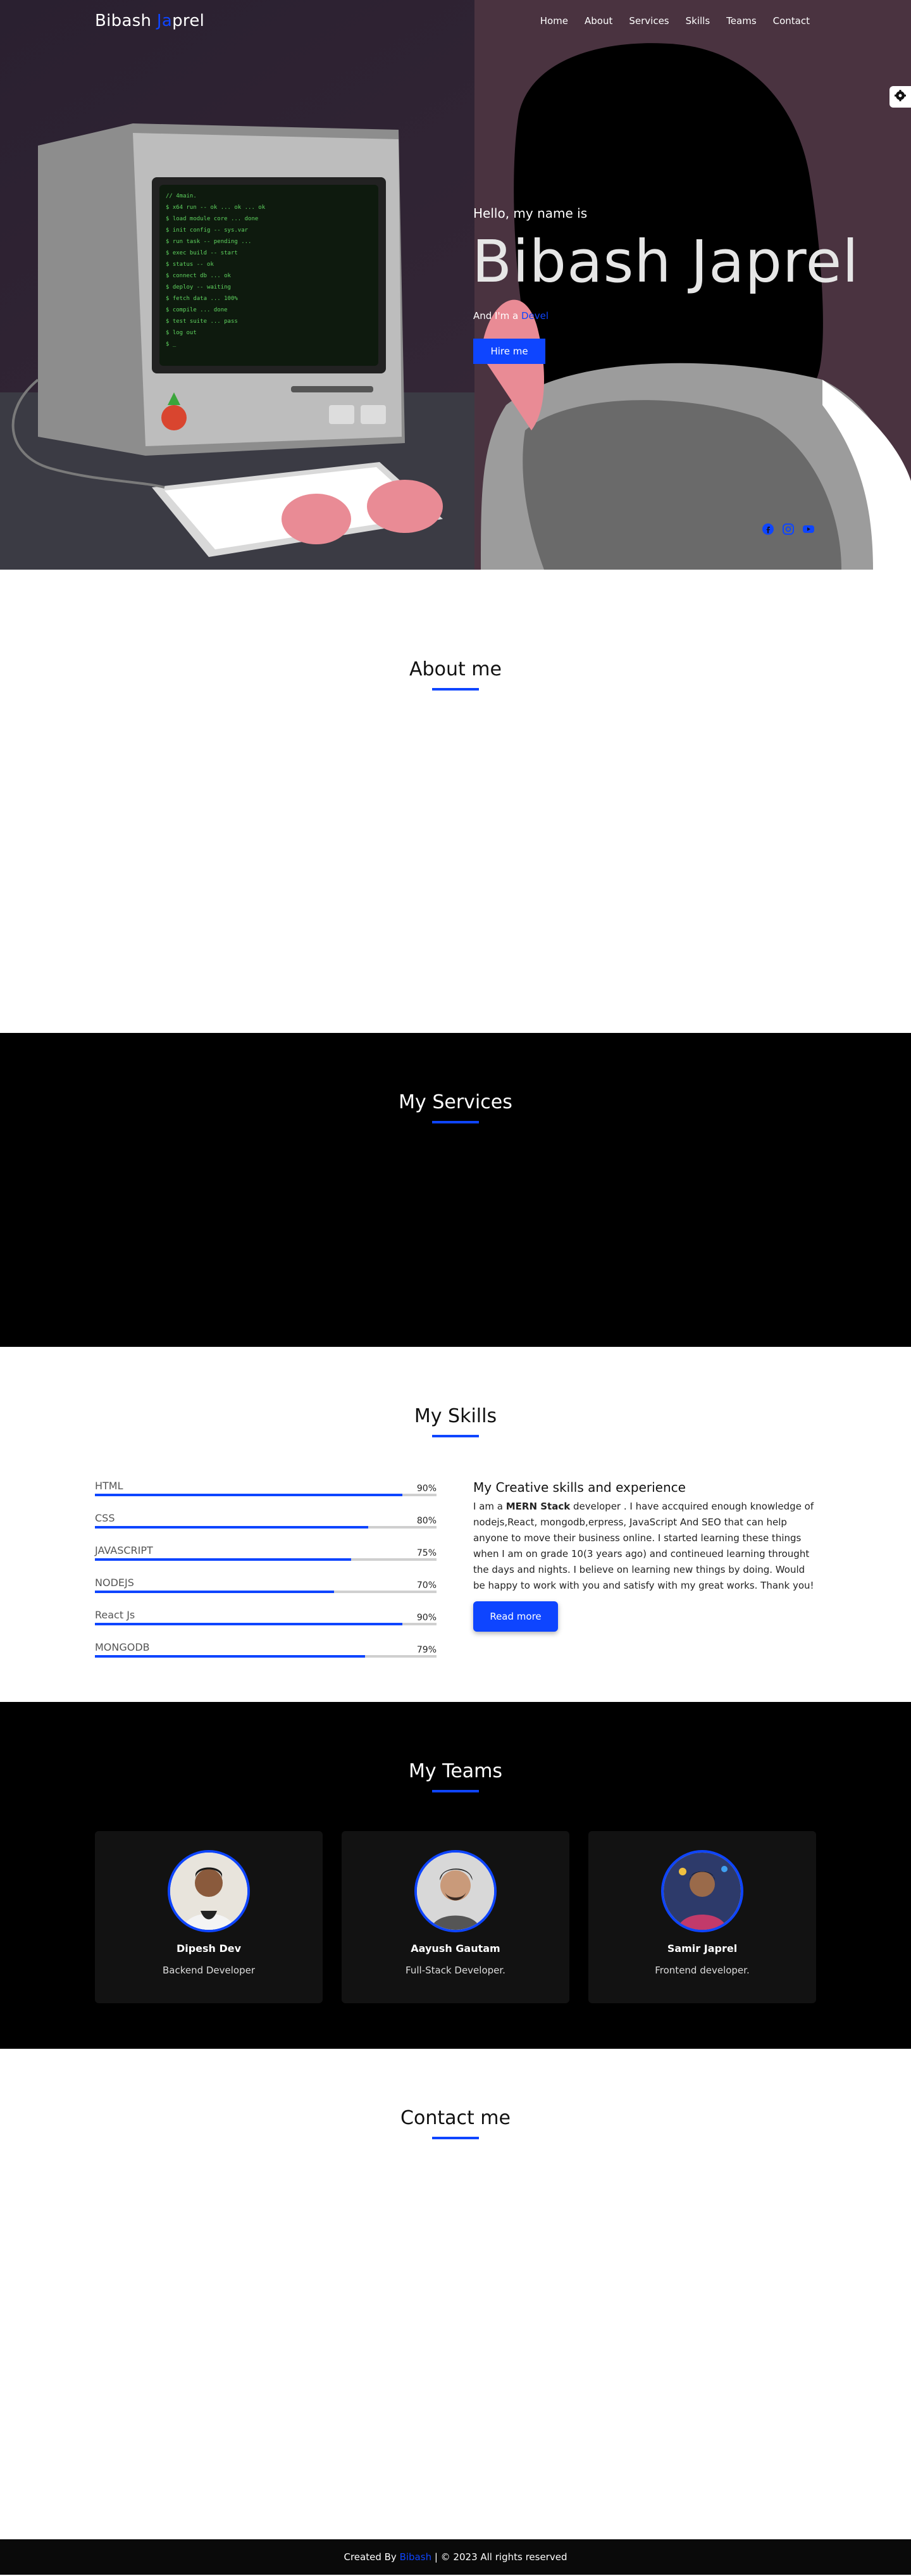 This screenshot has height=2576, width=911. What do you see at coordinates (499, 2557) in the screenshot?
I see `footer-suffix: | © 2023 All rights reserved` at bounding box center [499, 2557].